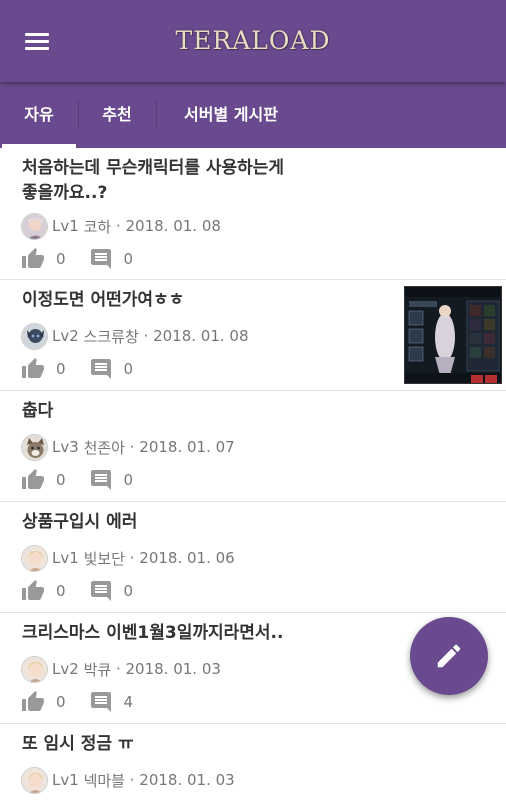 The height and width of the screenshot is (800, 506). I want to click on post-item: 춥다 Lv3 천존아 · 2018. 01. 07 0 0, so click(253, 446).